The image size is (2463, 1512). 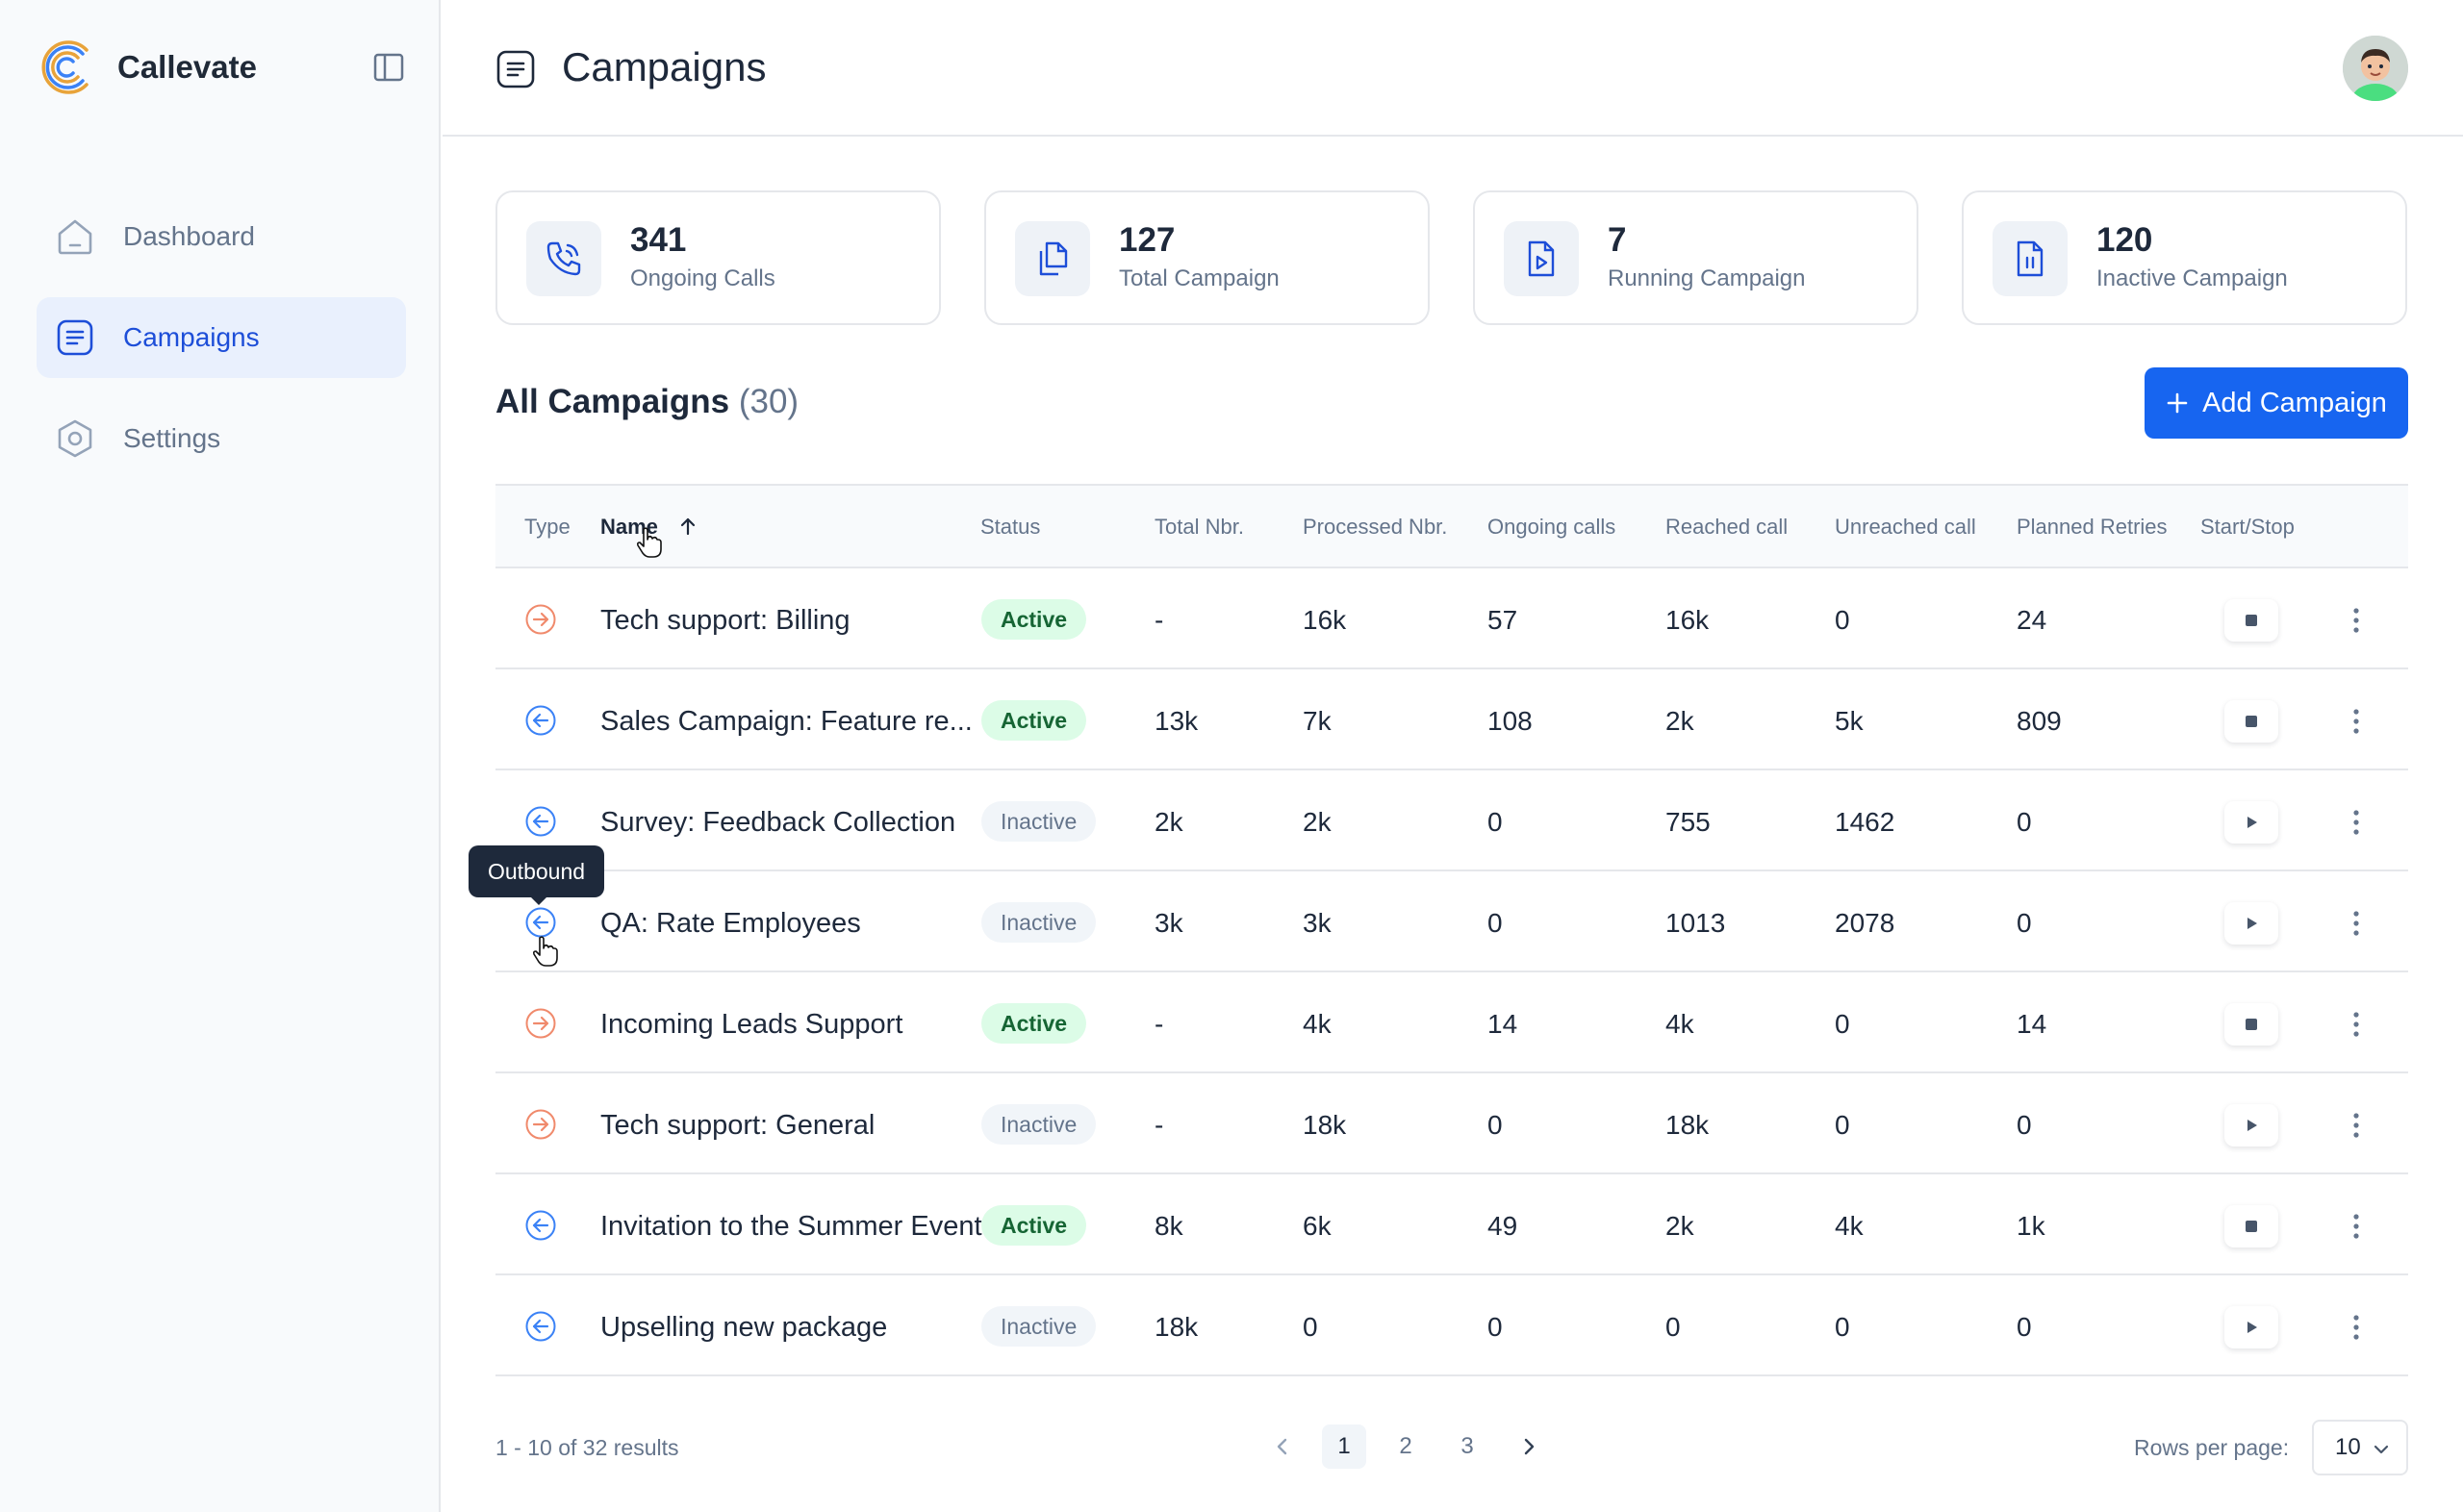 What do you see at coordinates (1010, 528) in the screenshot?
I see `column-header-status: Status` at bounding box center [1010, 528].